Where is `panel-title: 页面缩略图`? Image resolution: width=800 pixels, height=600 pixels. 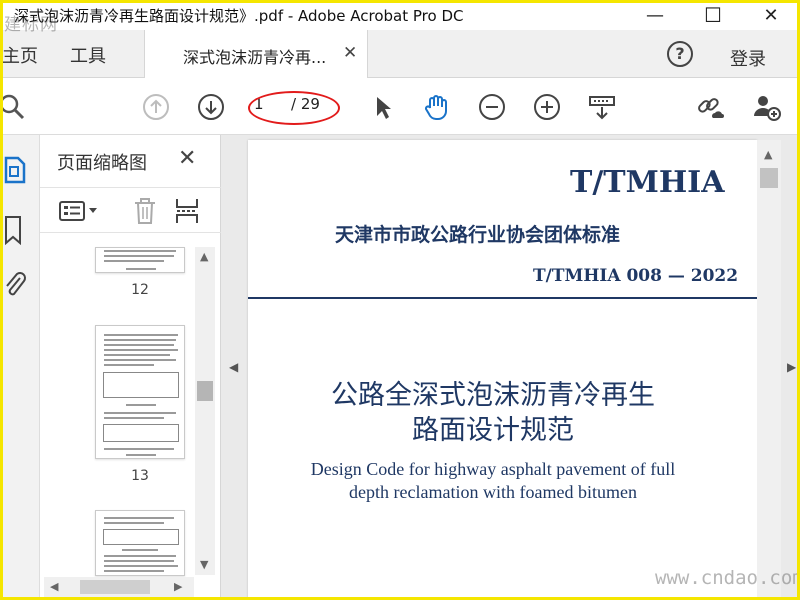
panel-title: 页面缩略图 is located at coordinates (102, 163).